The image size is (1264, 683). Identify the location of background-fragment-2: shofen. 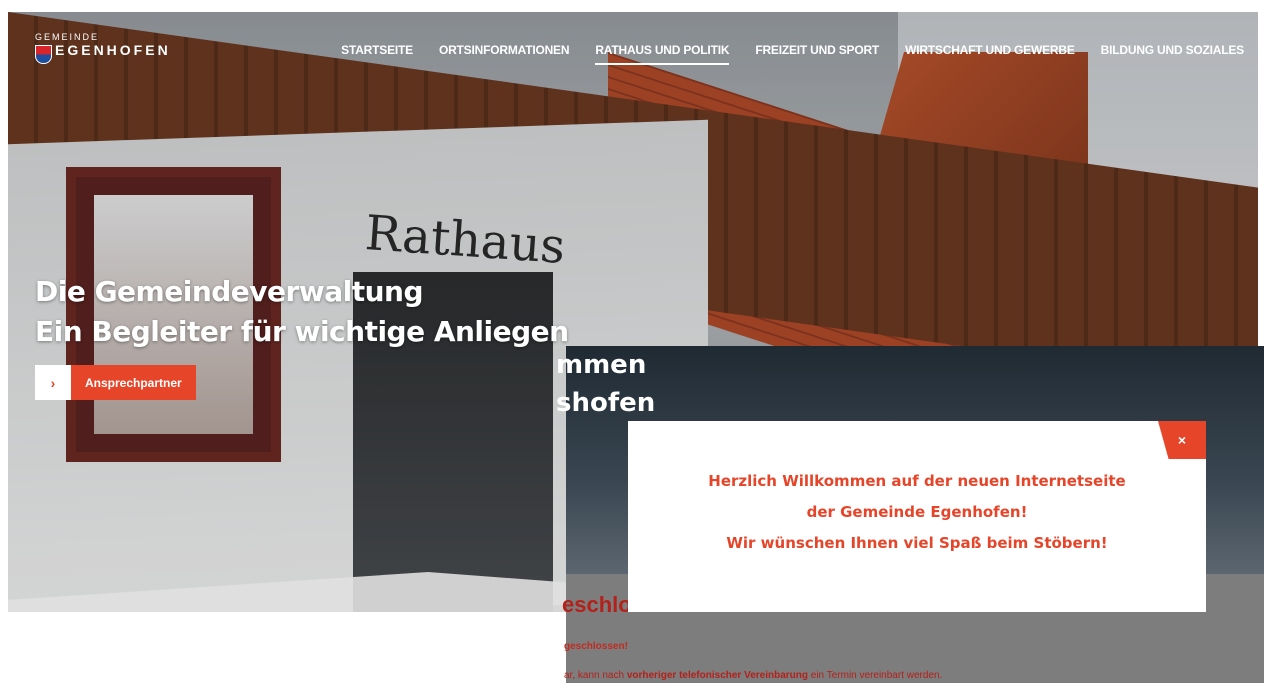
(606, 403).